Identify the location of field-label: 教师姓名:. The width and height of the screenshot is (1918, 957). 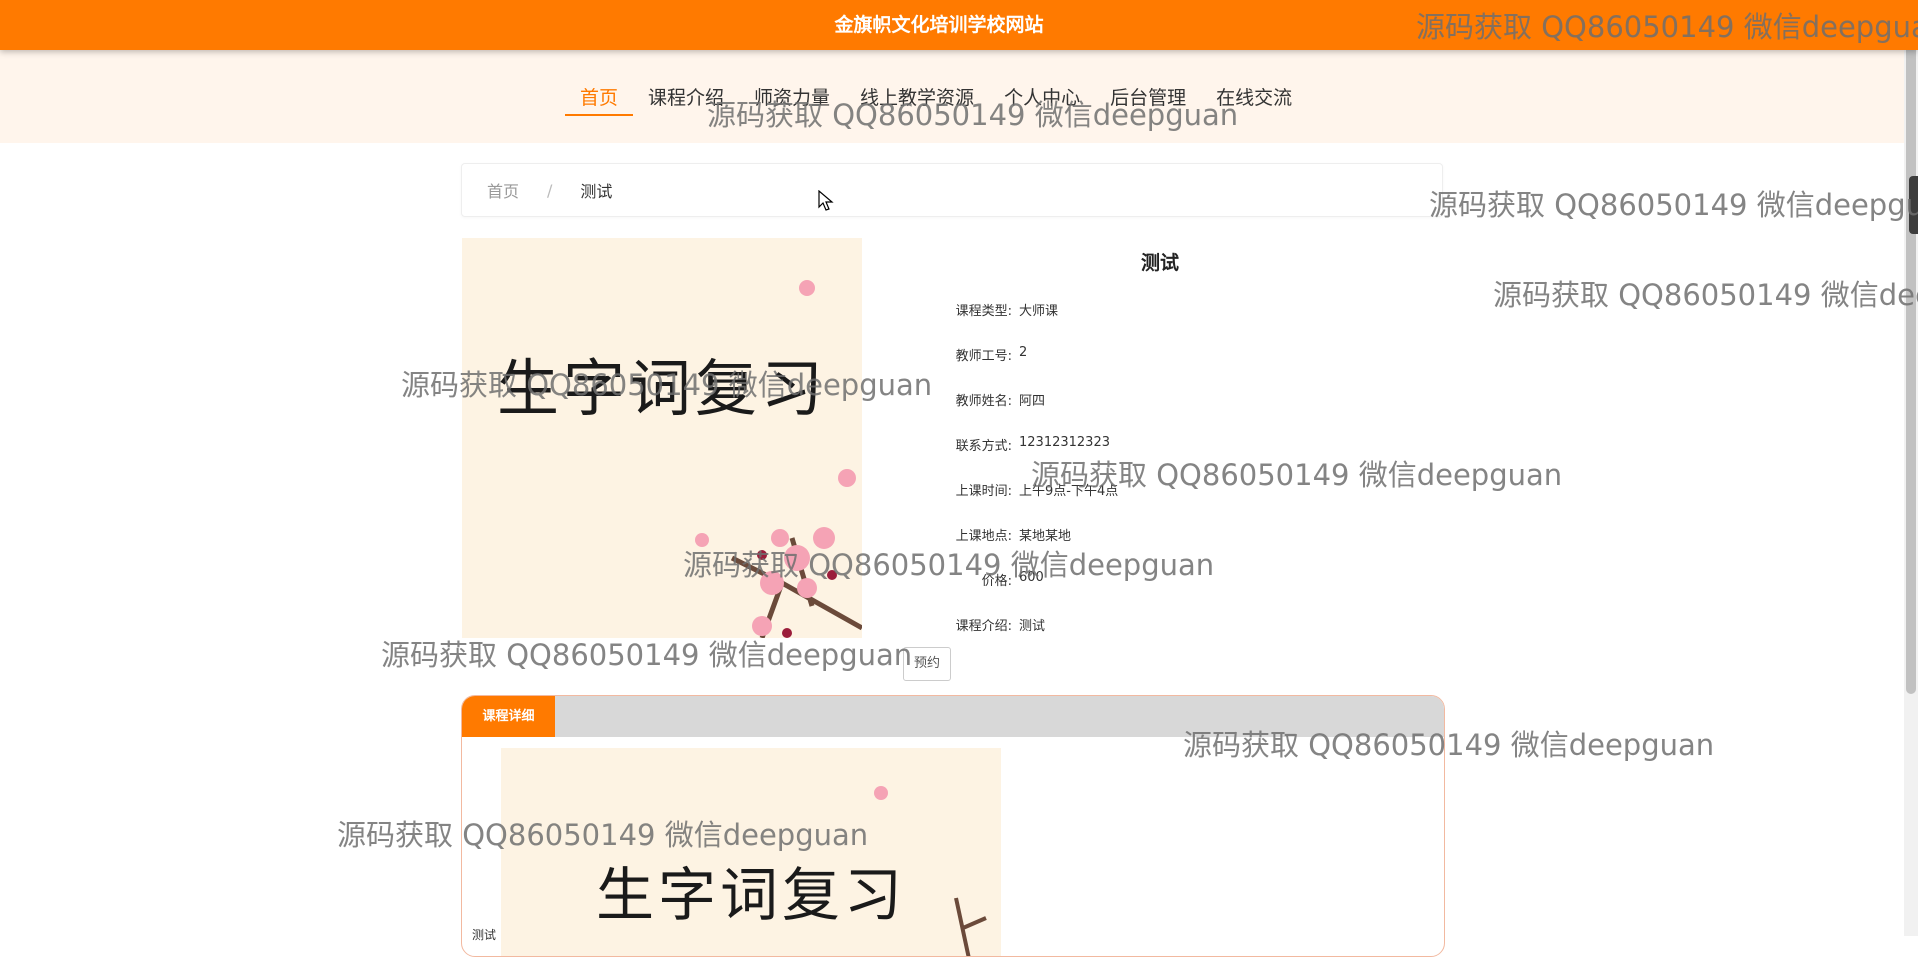
(983, 401).